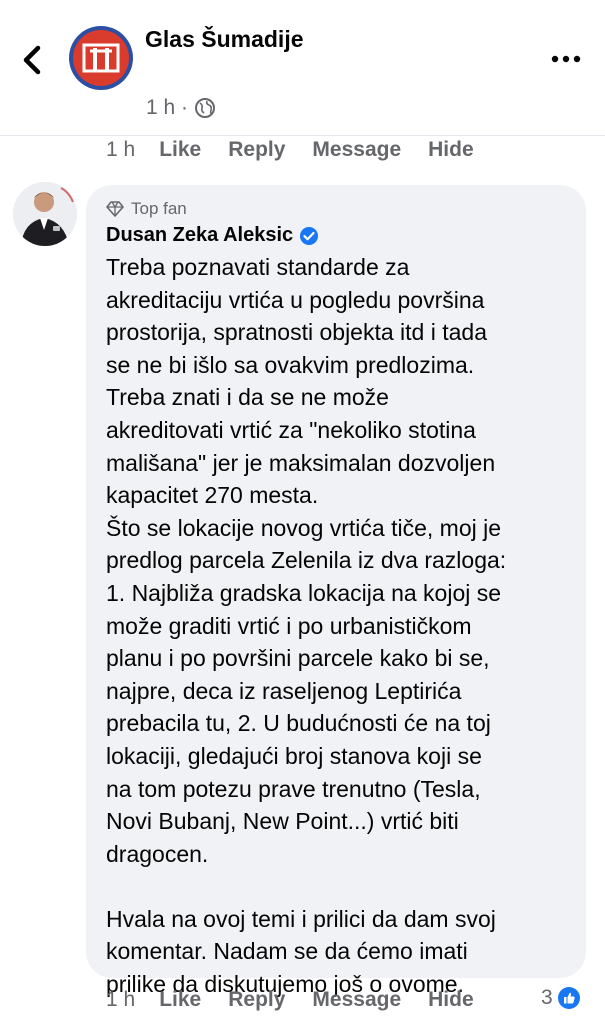 The height and width of the screenshot is (1024, 605). I want to click on page-logo-icon, so click(101, 58).